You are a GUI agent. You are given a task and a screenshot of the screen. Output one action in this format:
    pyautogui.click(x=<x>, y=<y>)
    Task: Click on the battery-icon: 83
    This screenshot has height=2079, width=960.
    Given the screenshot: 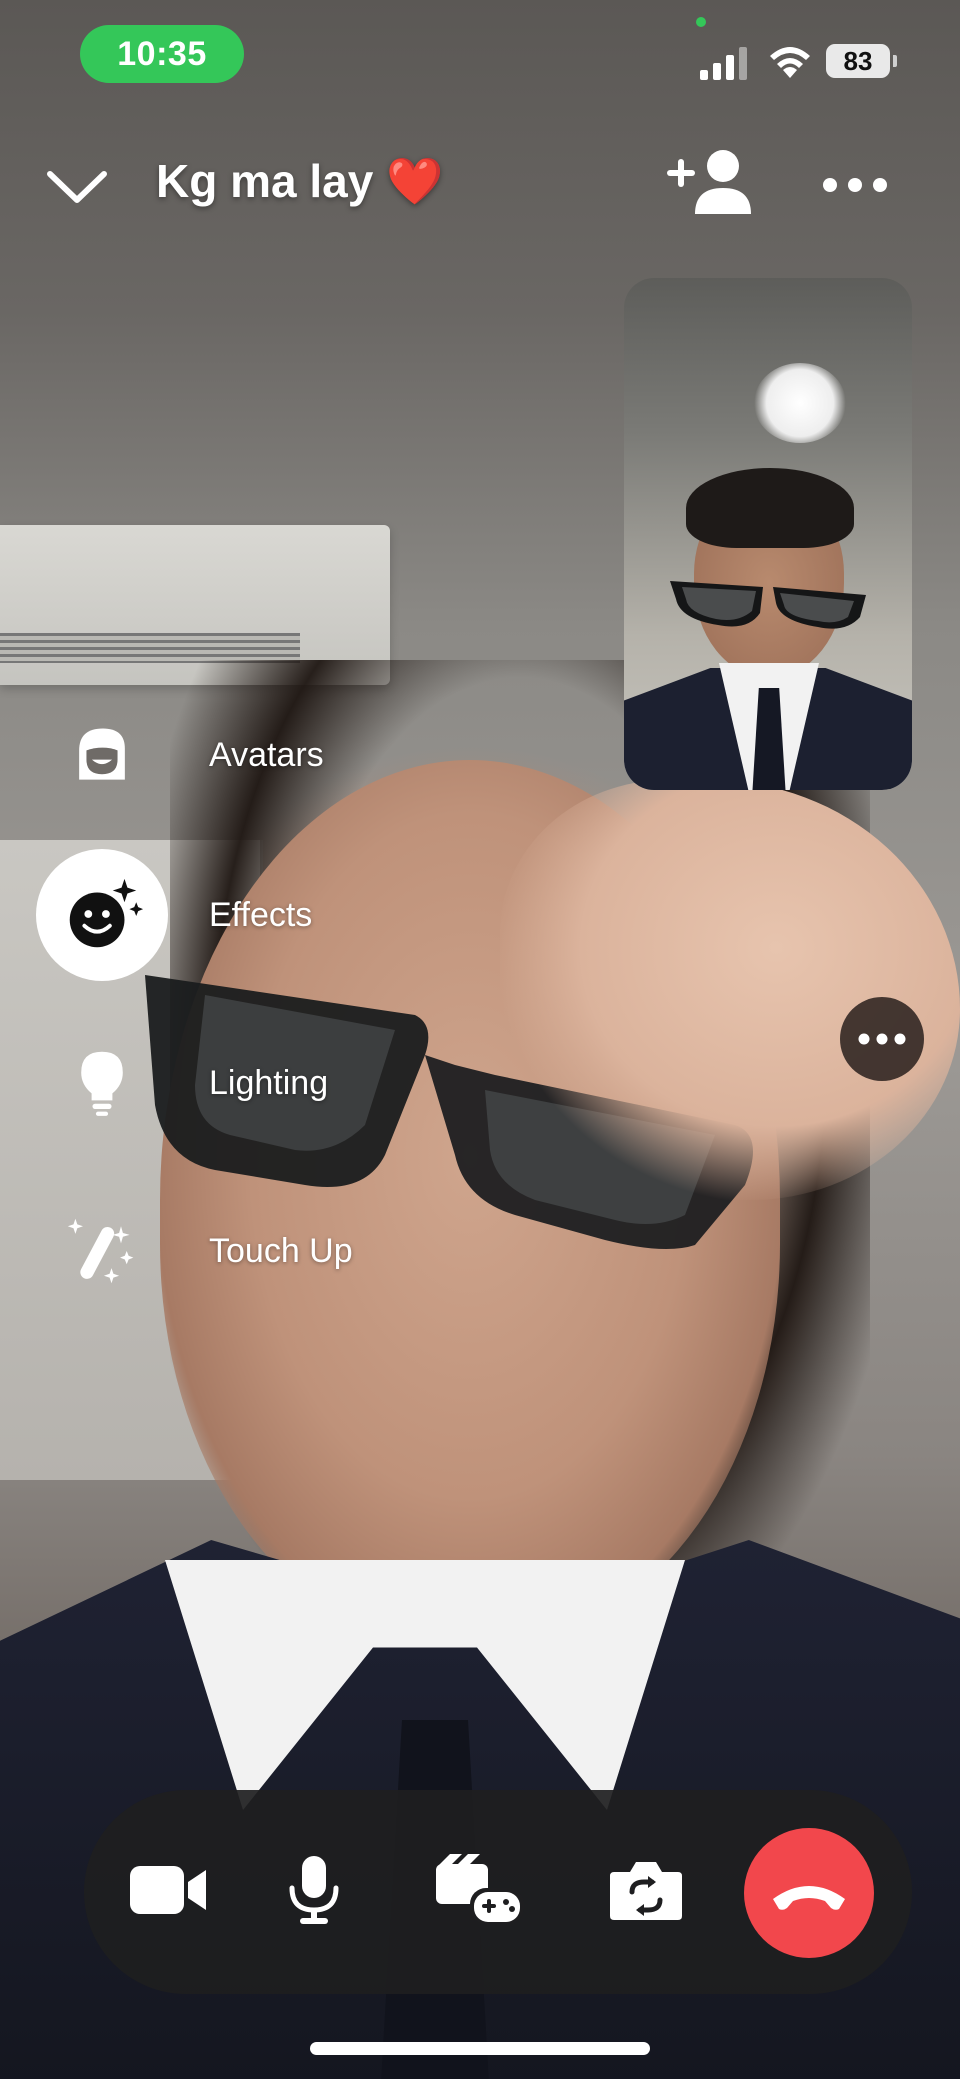 What is the action you would take?
    pyautogui.click(x=861, y=61)
    